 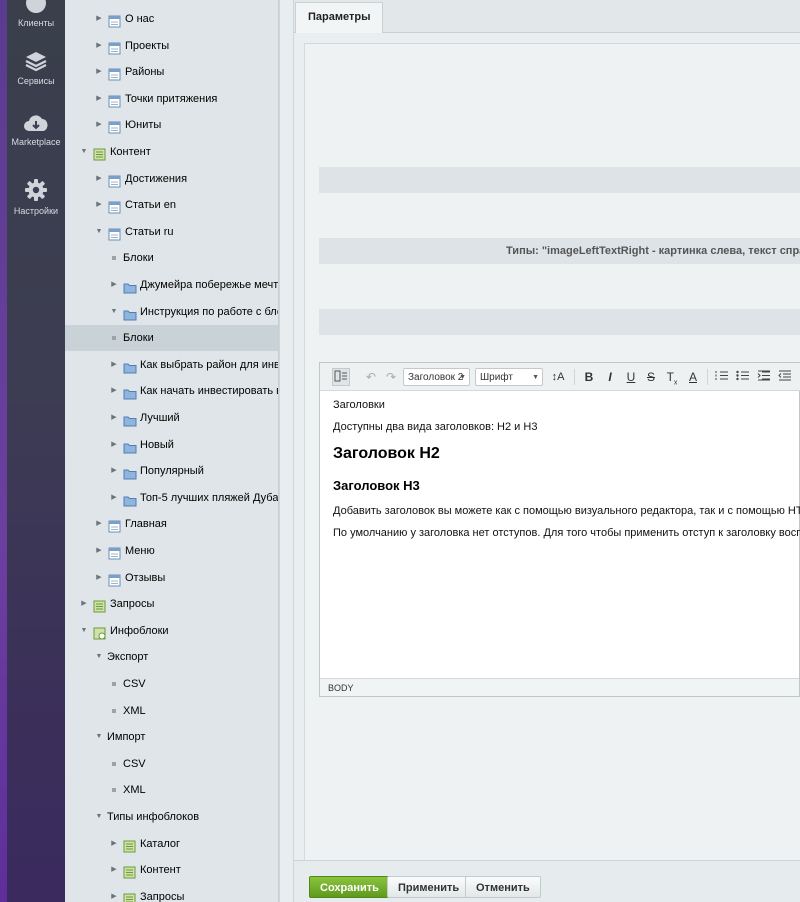 What do you see at coordinates (610, 377) in the screenshot?
I see `italic-icon: I` at bounding box center [610, 377].